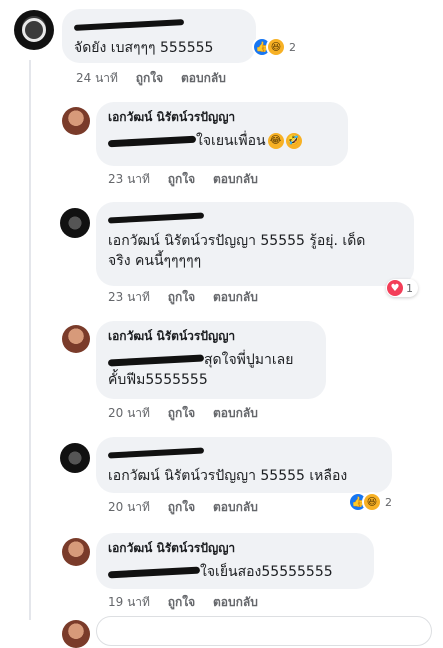 This screenshot has height=648, width=443. I want to click on comment-text-line-2: คั้บฟีม5555555, so click(158, 380).